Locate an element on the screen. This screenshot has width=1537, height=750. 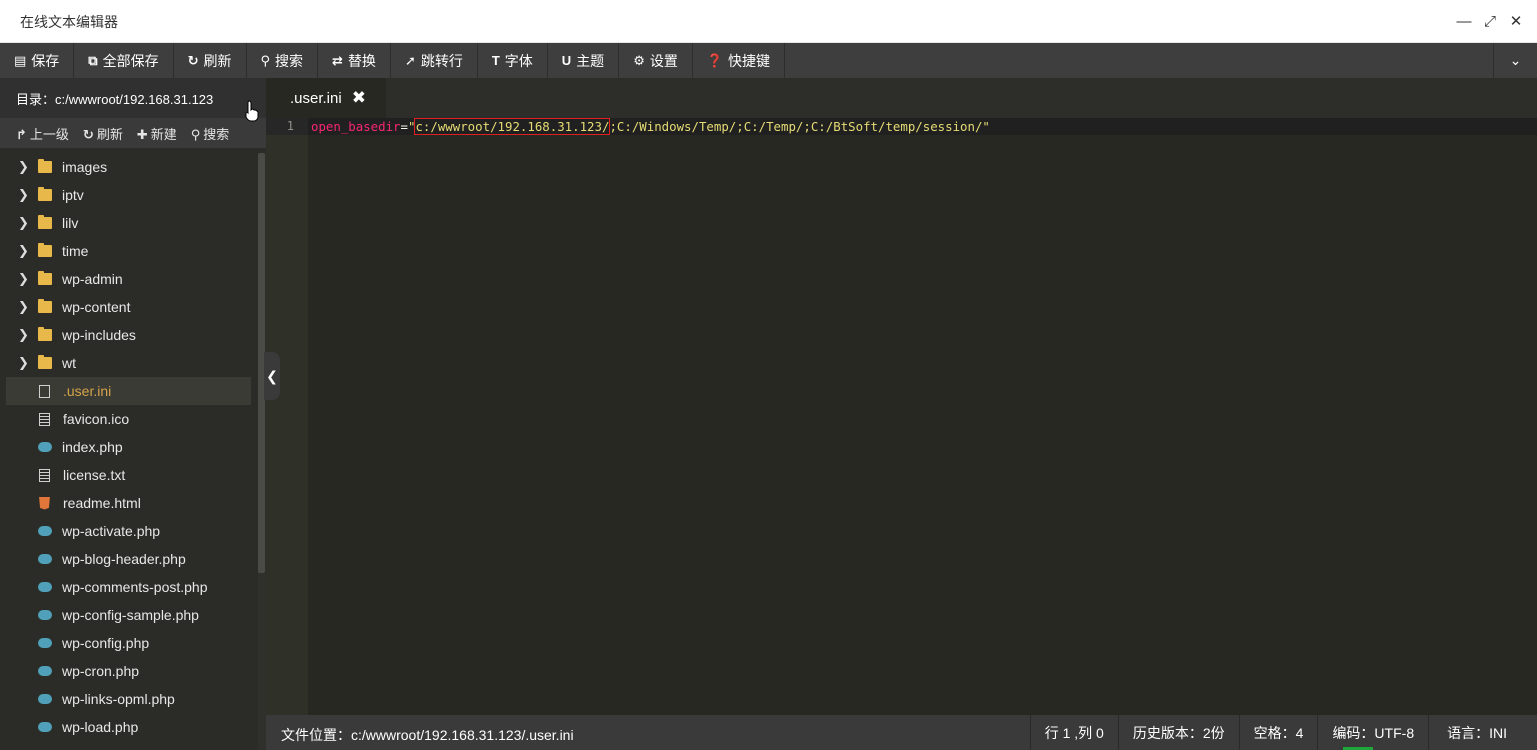
save-all-button: ⧉ 全部保存 is located at coordinates (124, 60).